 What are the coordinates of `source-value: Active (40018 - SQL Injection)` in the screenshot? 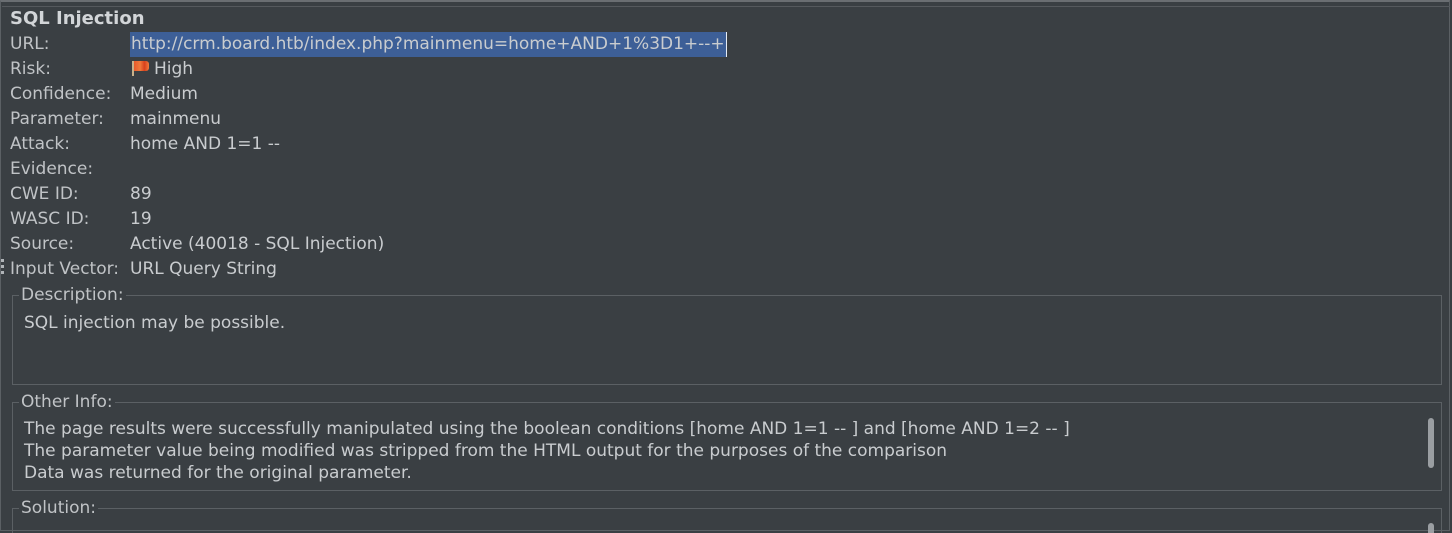 It's located at (257, 244).